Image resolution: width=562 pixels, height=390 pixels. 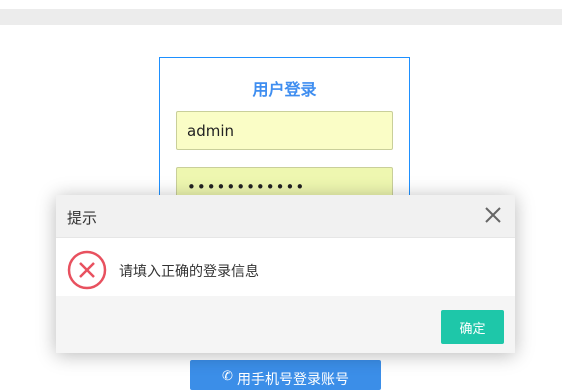 I want to click on dialog-title: 提示, so click(x=82, y=218).